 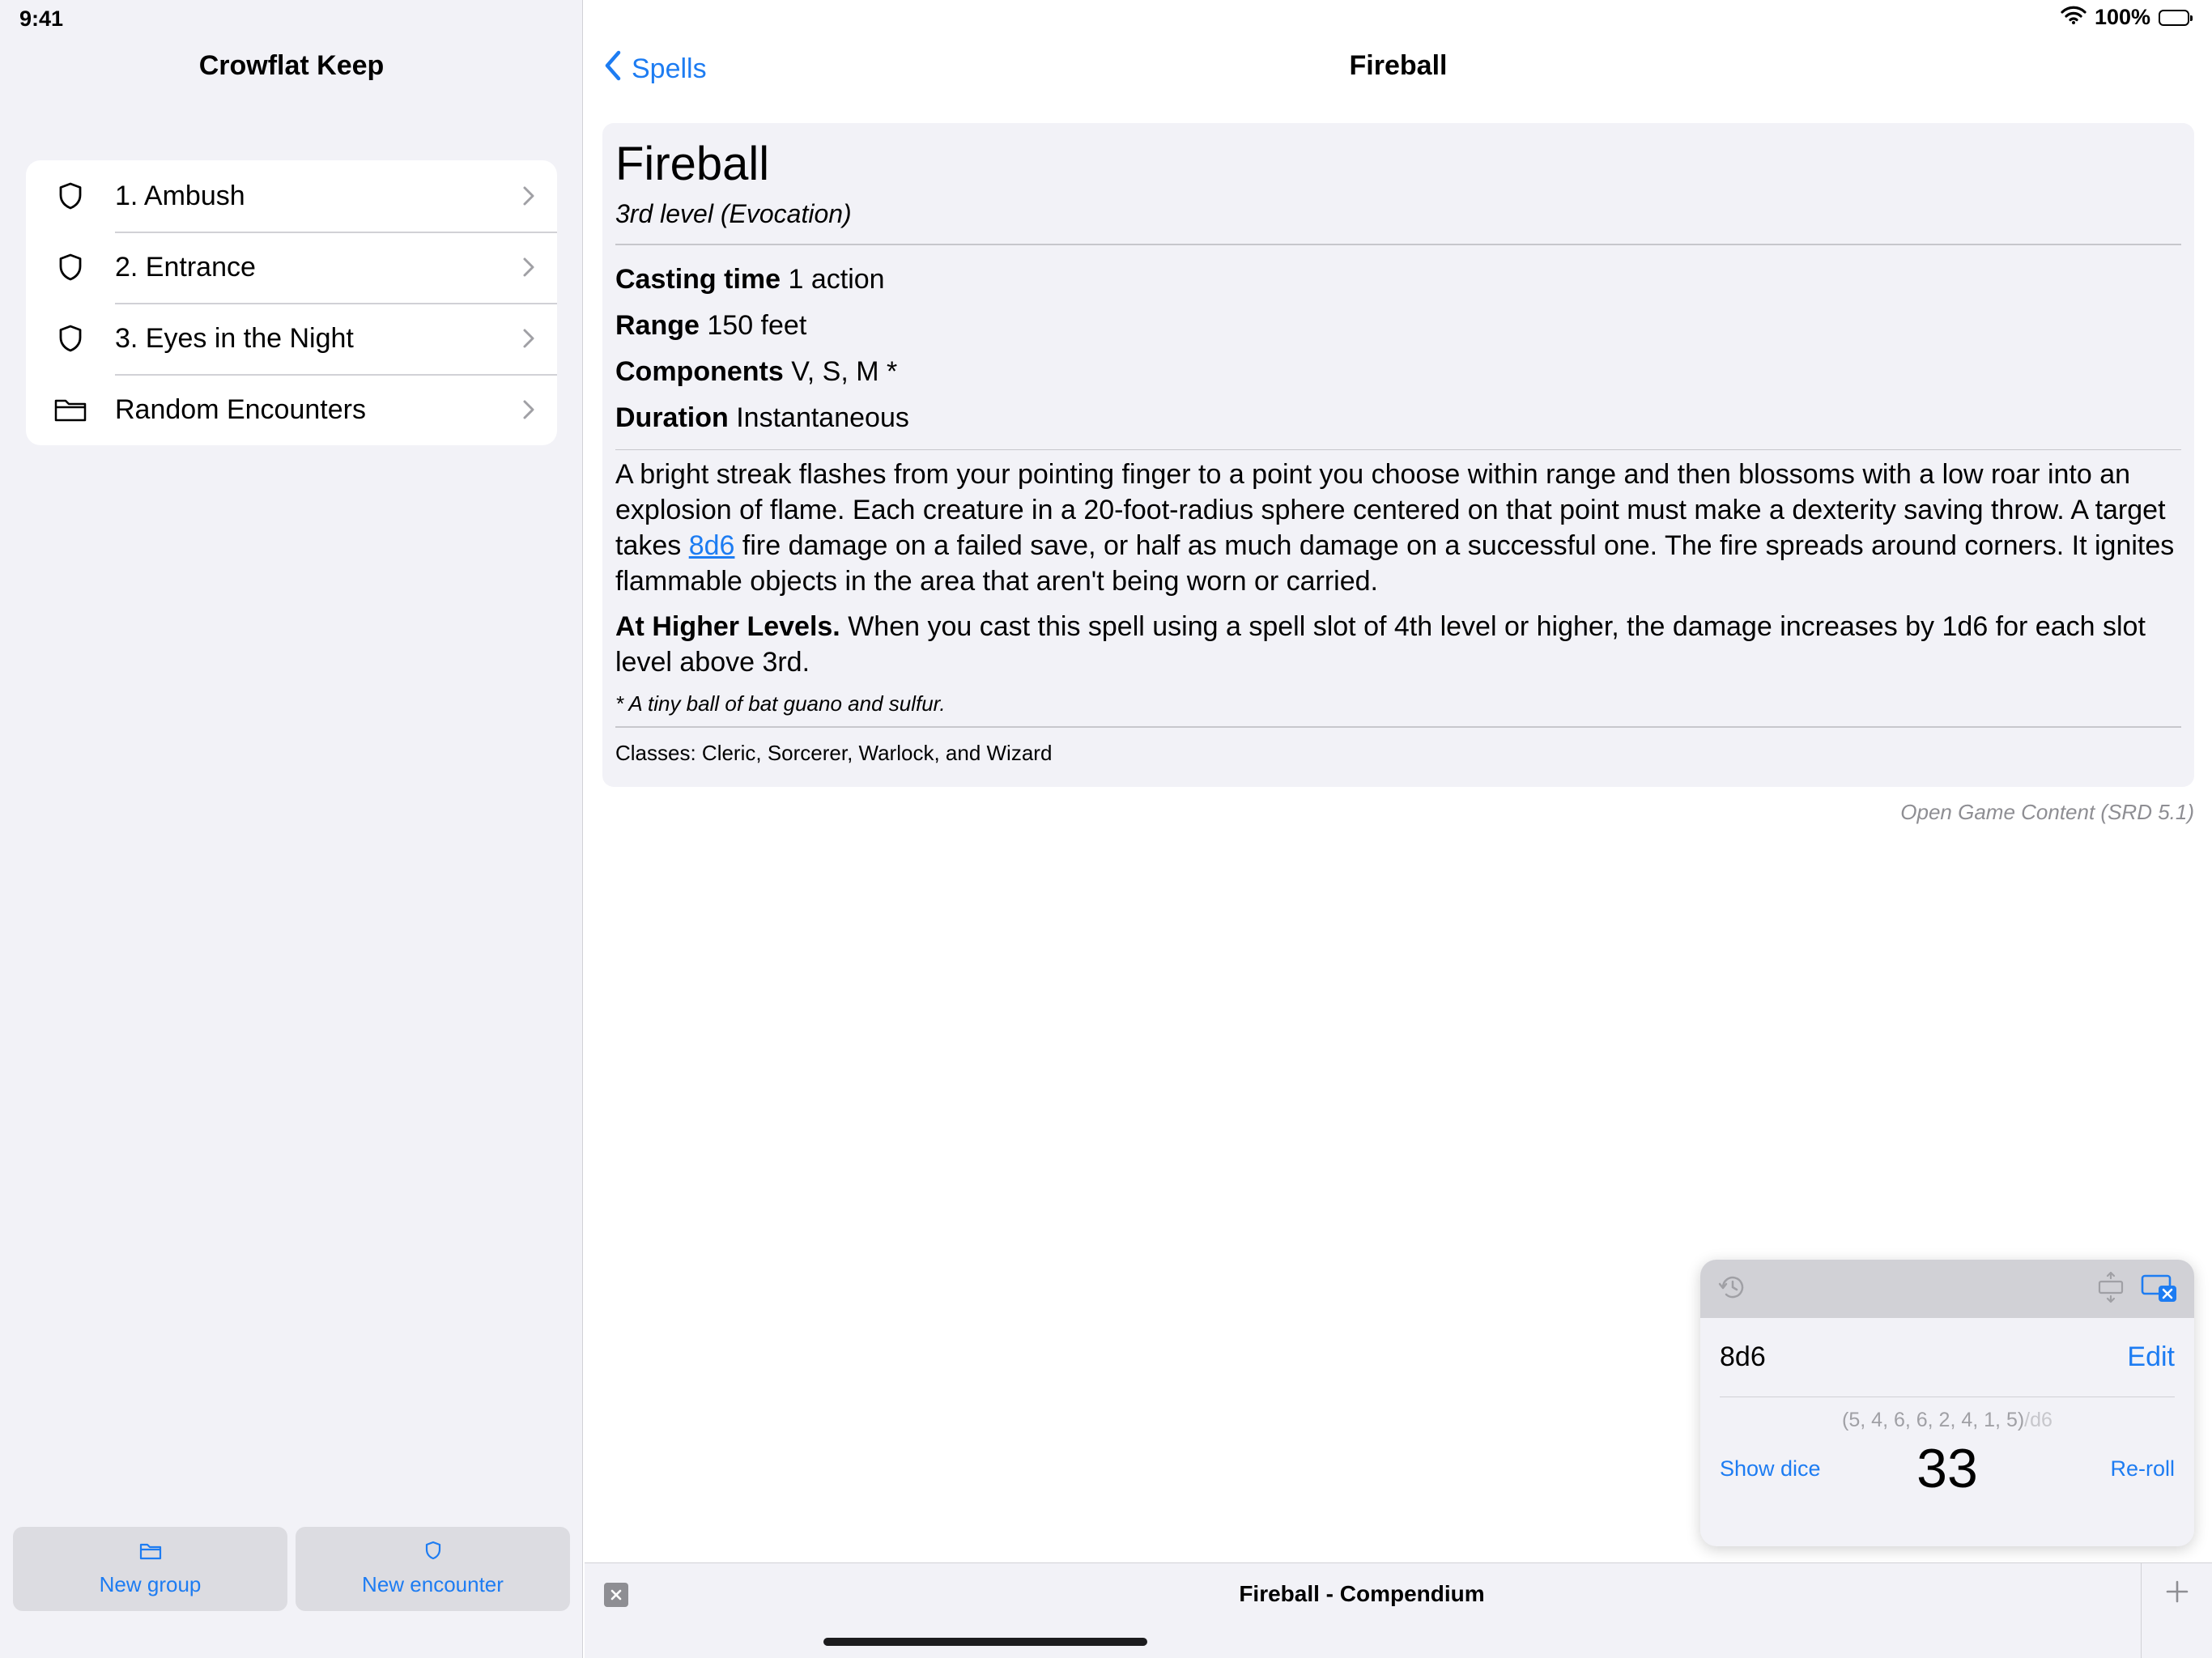 What do you see at coordinates (1398, 372) in the screenshot?
I see `components-row: Components V, S, M *` at bounding box center [1398, 372].